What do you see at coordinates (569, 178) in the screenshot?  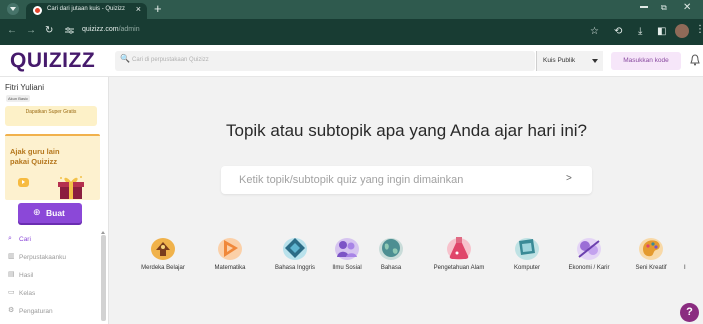 I see `chevron-right-icon: >` at bounding box center [569, 178].